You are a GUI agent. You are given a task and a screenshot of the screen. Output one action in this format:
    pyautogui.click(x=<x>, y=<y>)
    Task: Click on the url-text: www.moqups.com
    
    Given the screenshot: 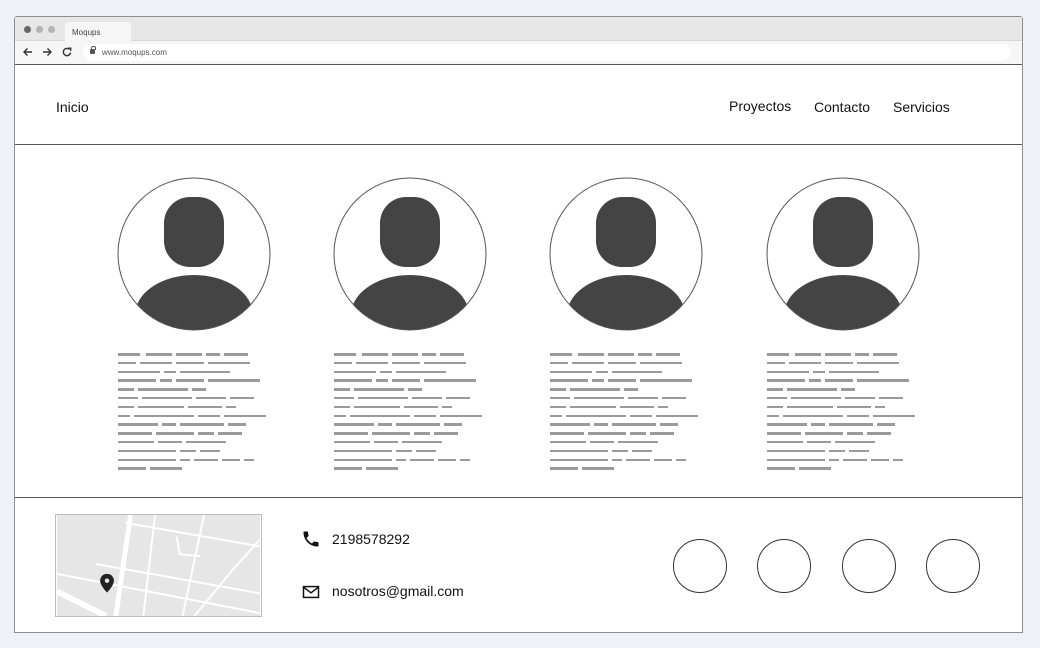 What is the action you would take?
    pyautogui.click(x=134, y=52)
    